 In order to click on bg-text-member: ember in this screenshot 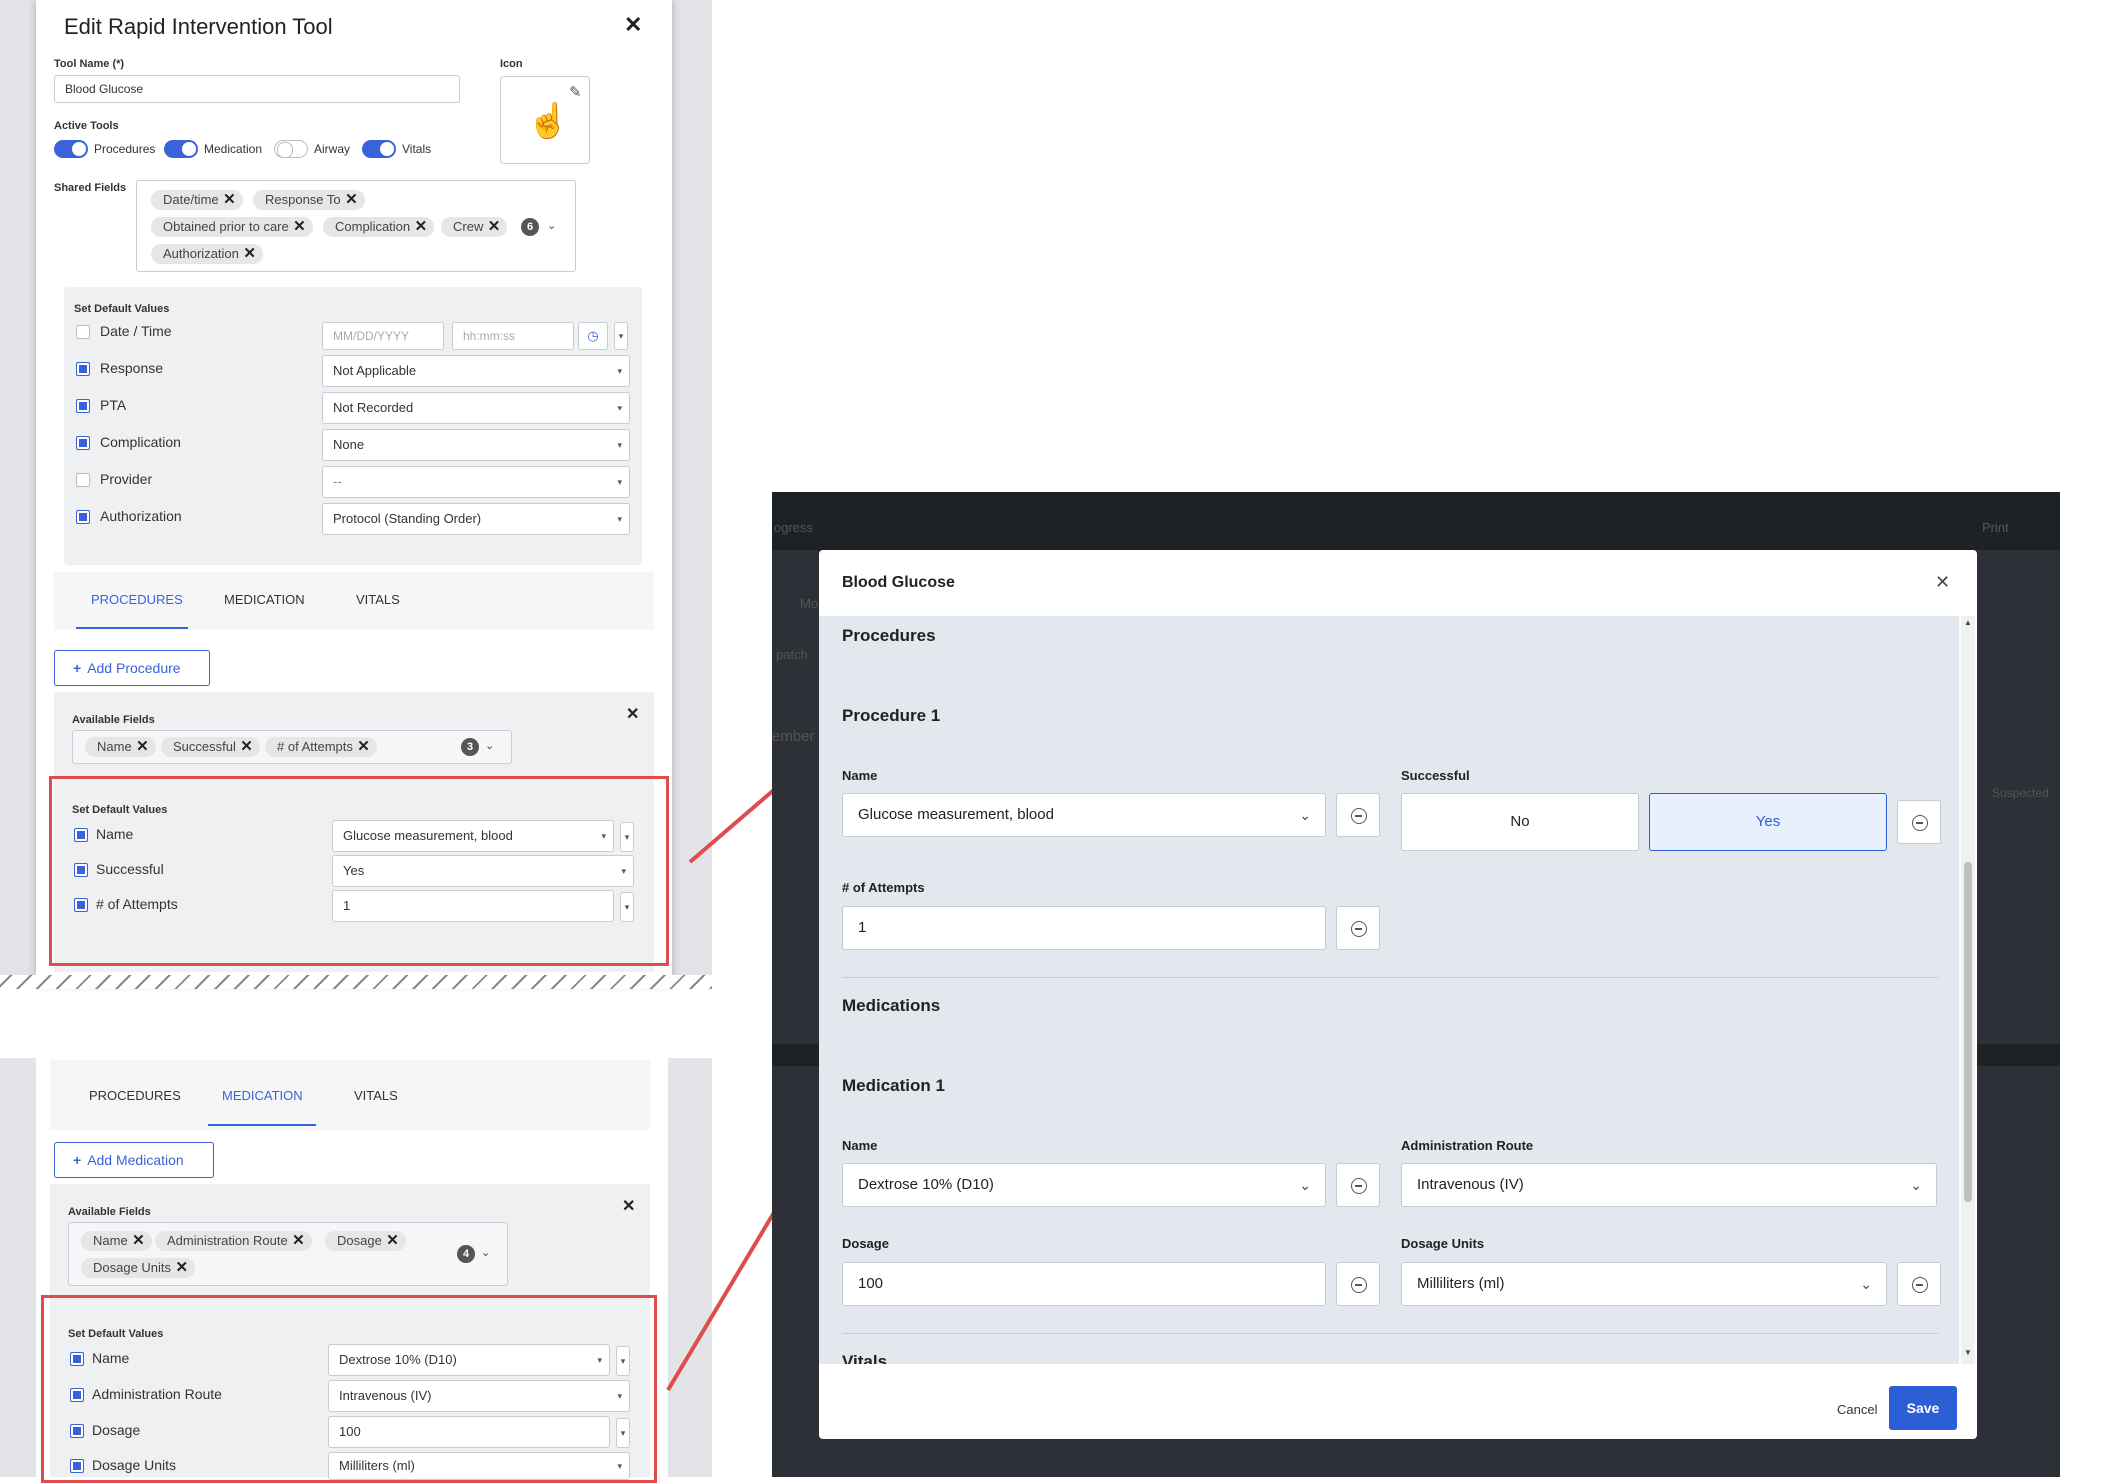, I will do `click(793, 736)`.